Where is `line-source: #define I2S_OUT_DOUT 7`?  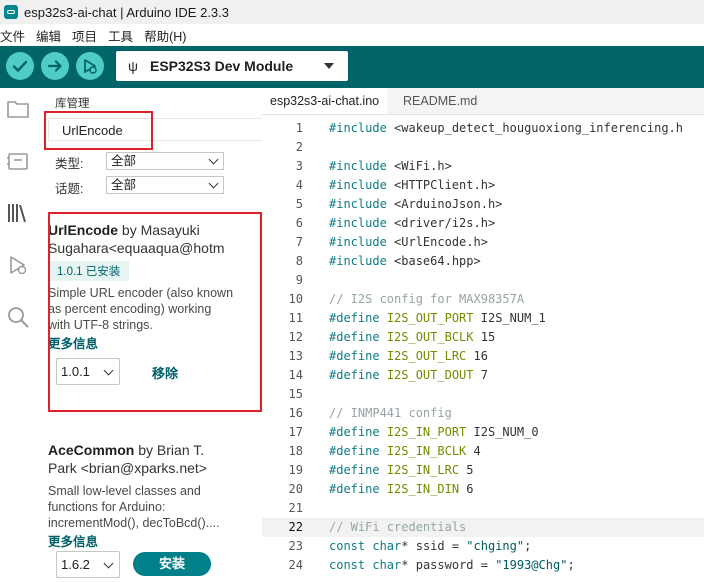
line-source: #define I2S_OUT_DOUT 7 is located at coordinates (408, 375).